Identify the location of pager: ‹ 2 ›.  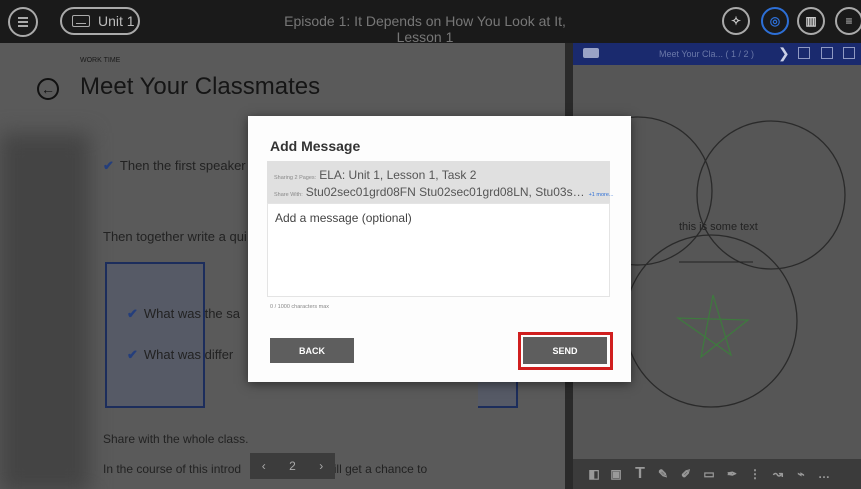
(292, 466).